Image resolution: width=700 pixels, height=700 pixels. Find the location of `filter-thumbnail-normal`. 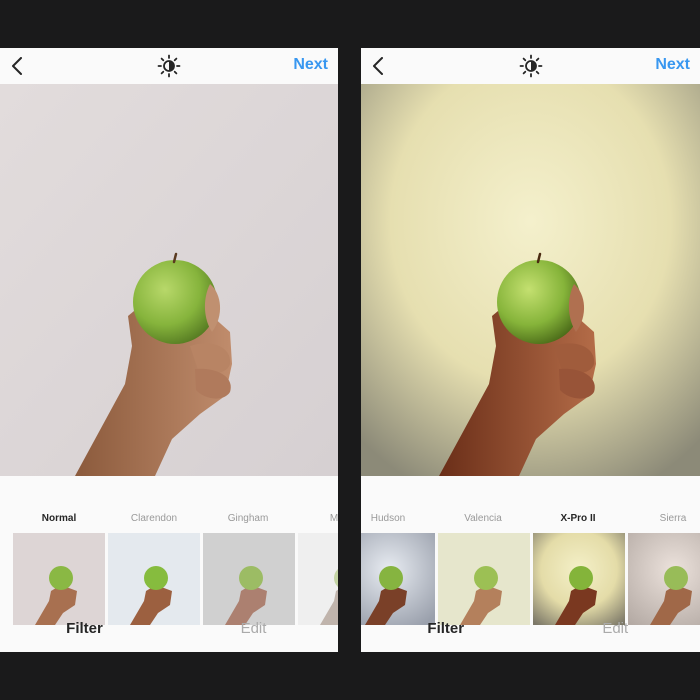

filter-thumbnail-normal is located at coordinates (59, 579).